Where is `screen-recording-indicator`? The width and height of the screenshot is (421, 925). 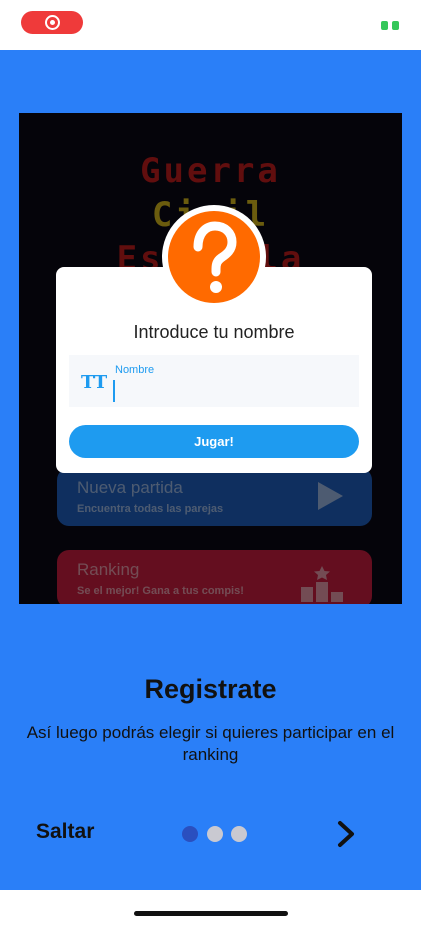 screen-recording-indicator is located at coordinates (52, 22).